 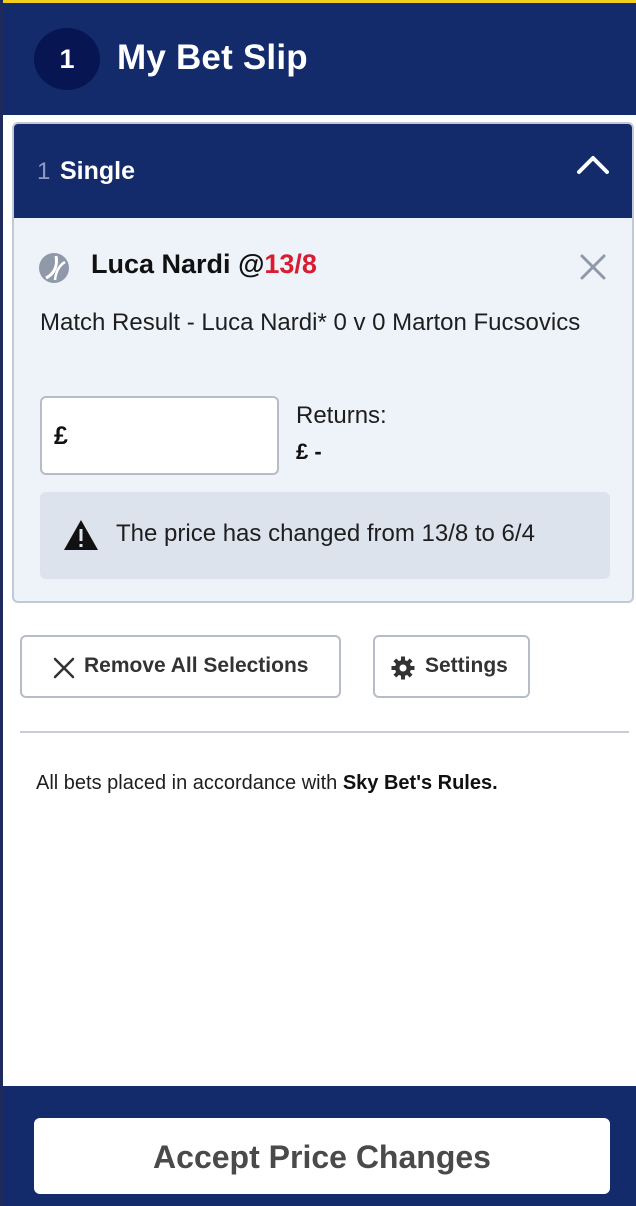 I want to click on selection-title: Luca Nardi @13/8, so click(x=204, y=264).